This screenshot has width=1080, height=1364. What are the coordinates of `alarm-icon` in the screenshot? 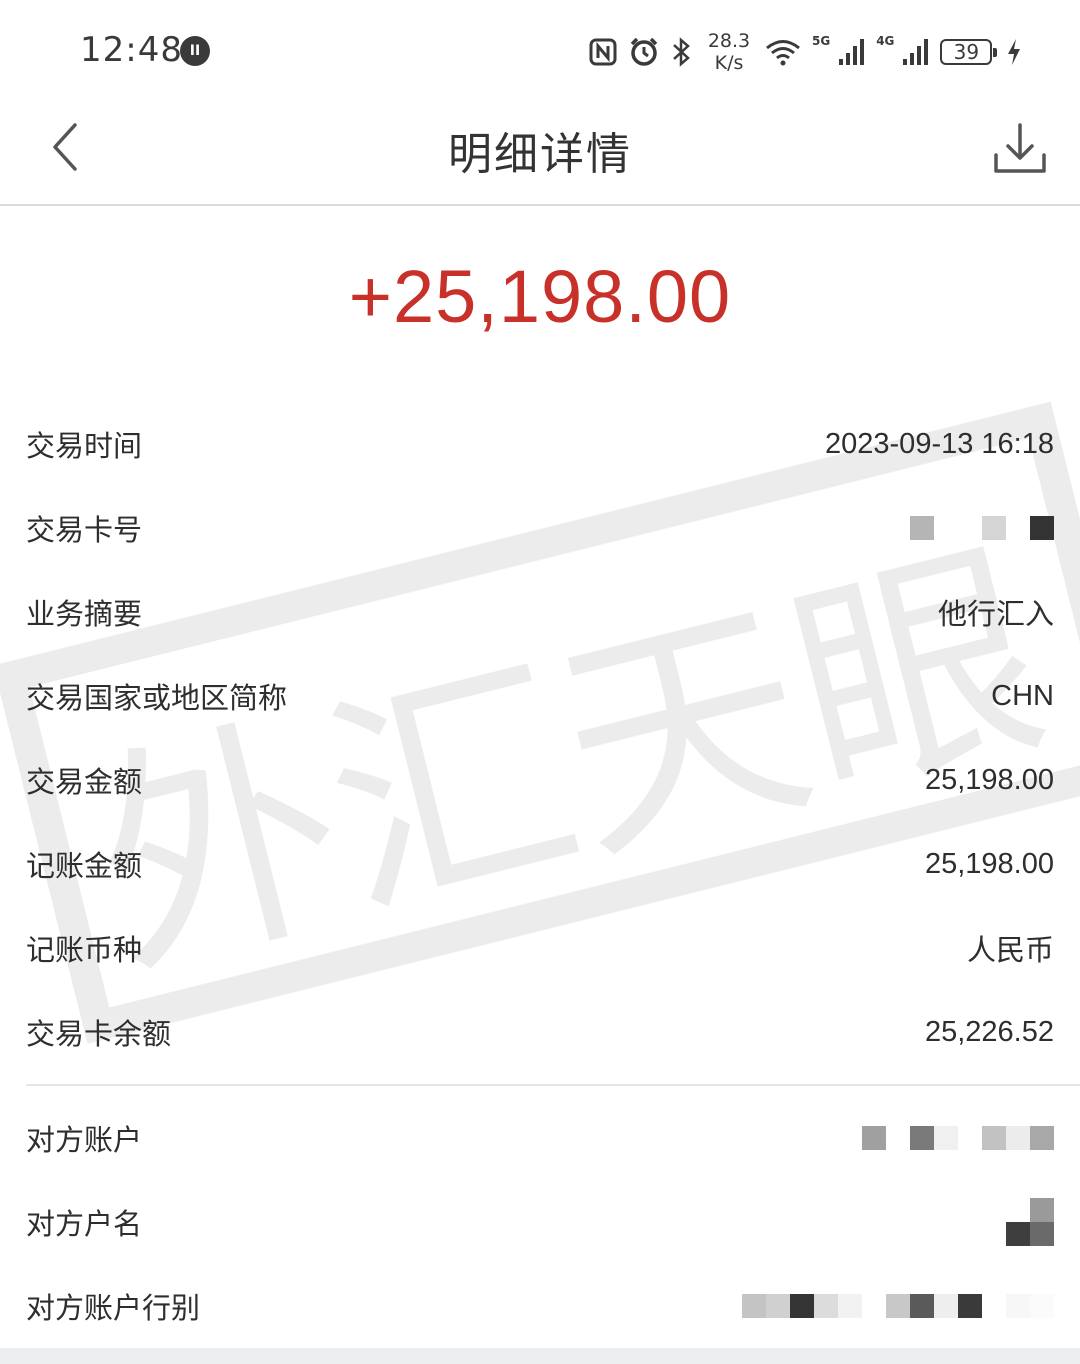 It's located at (644, 52).